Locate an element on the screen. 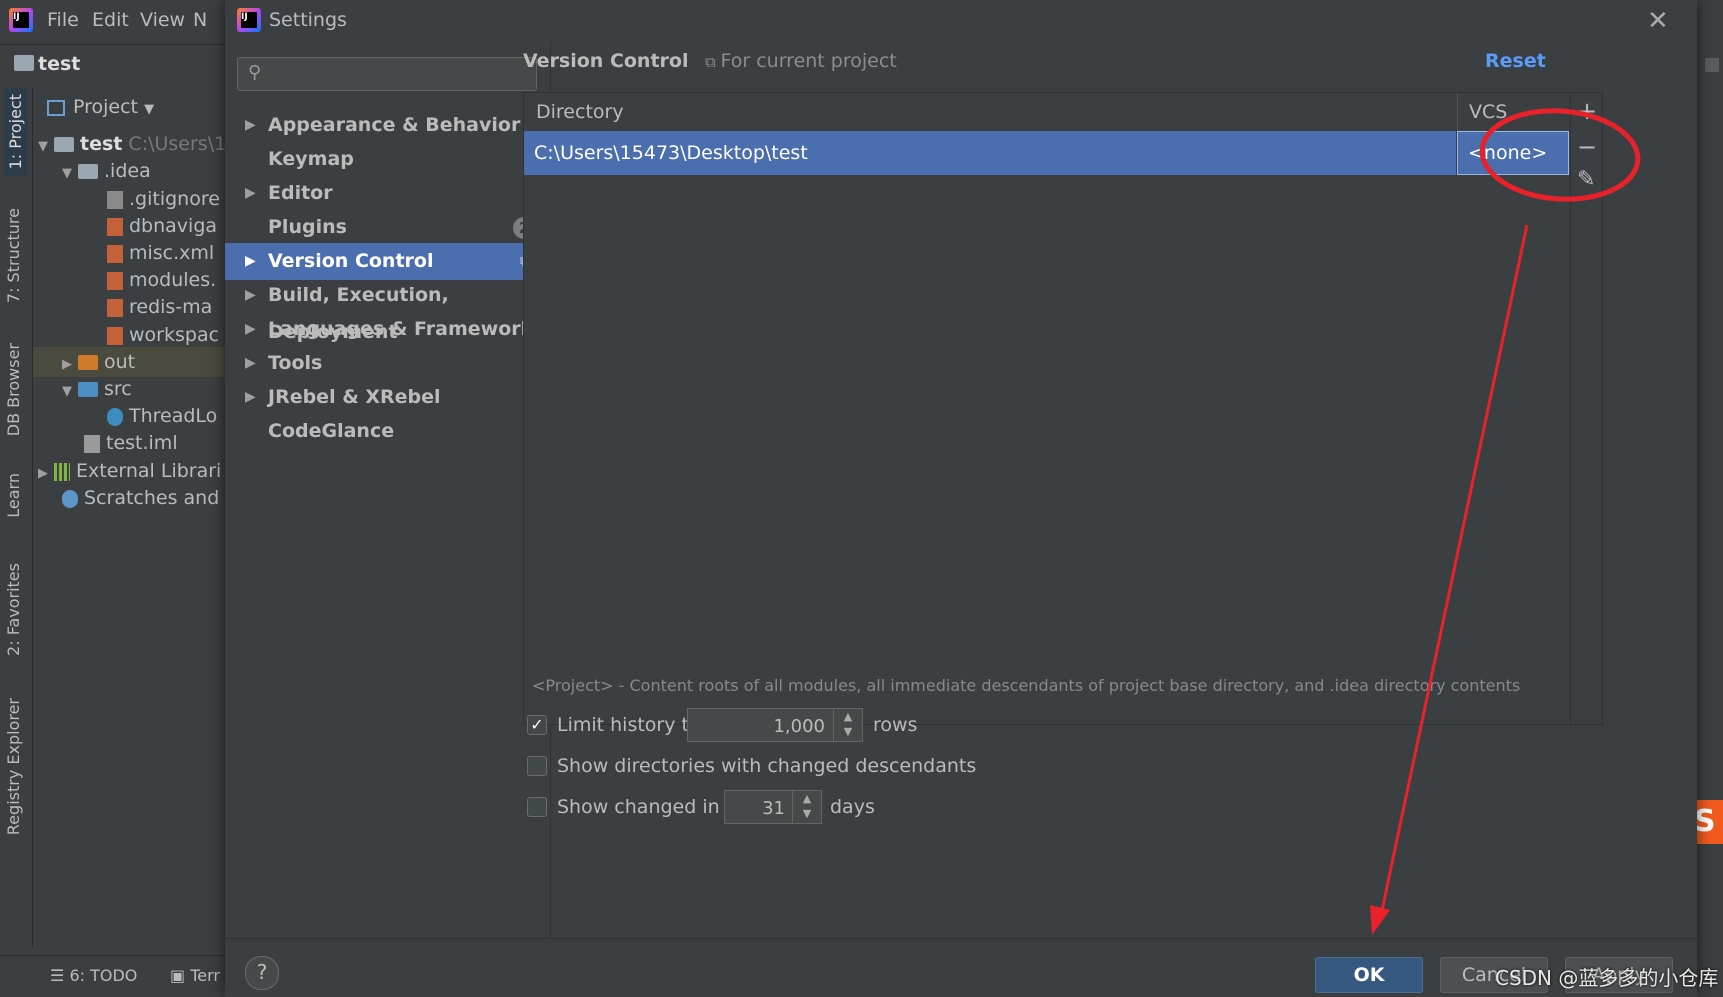 The image size is (1723, 997). breadcrumb-project: test is located at coordinates (59, 64).